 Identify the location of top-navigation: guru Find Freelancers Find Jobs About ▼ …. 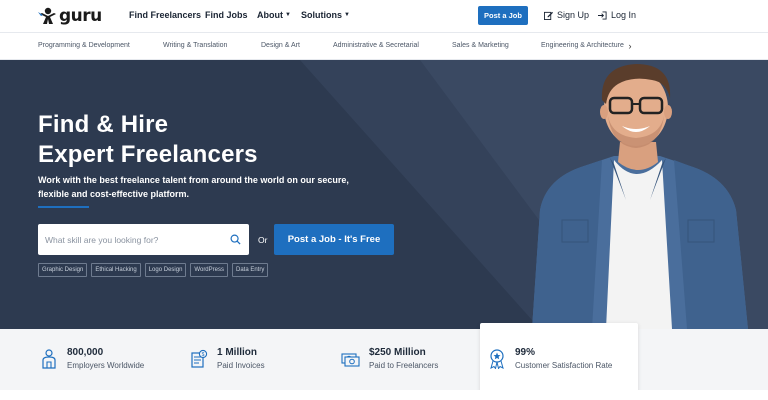
(384, 16).